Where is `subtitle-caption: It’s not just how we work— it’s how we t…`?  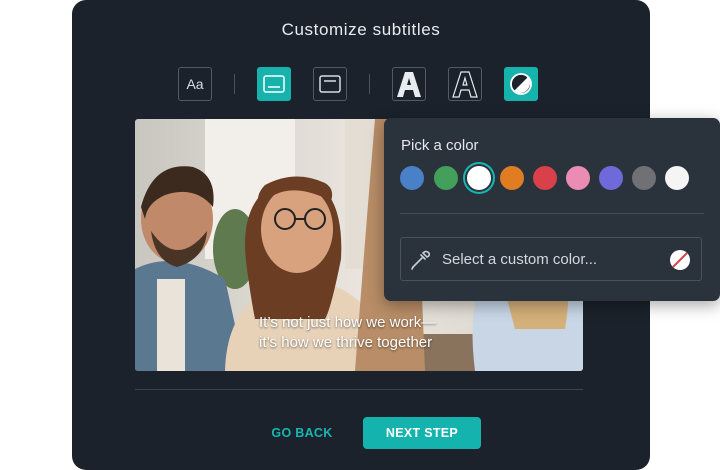 subtitle-caption: It’s not just how we work— it’s how we t… is located at coordinates (389, 333).